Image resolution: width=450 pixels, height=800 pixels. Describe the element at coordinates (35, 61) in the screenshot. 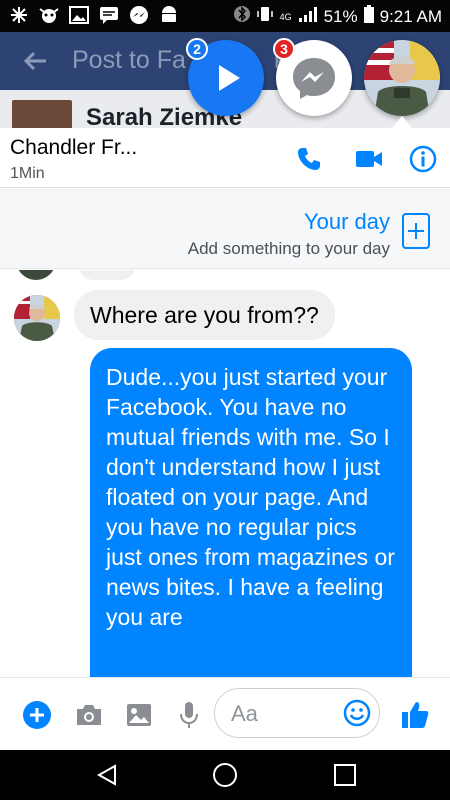

I see `back-arrow-icon` at that location.